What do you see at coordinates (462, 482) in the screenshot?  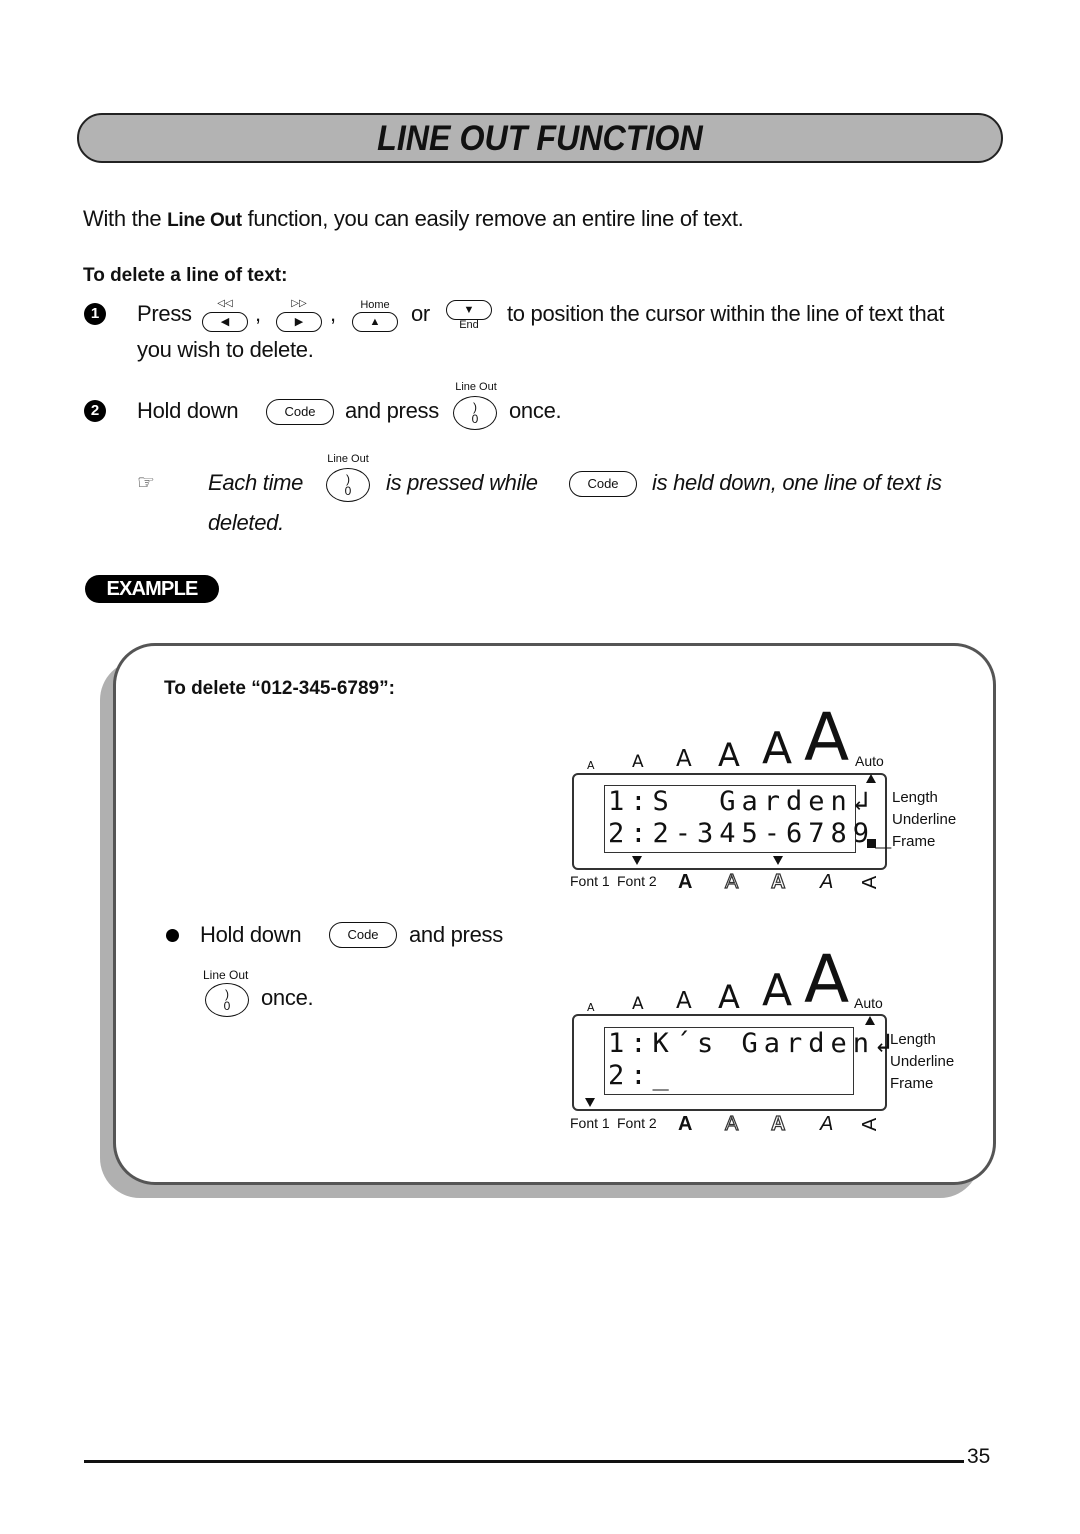 I see `note-is-pressed: is pressed while` at bounding box center [462, 482].